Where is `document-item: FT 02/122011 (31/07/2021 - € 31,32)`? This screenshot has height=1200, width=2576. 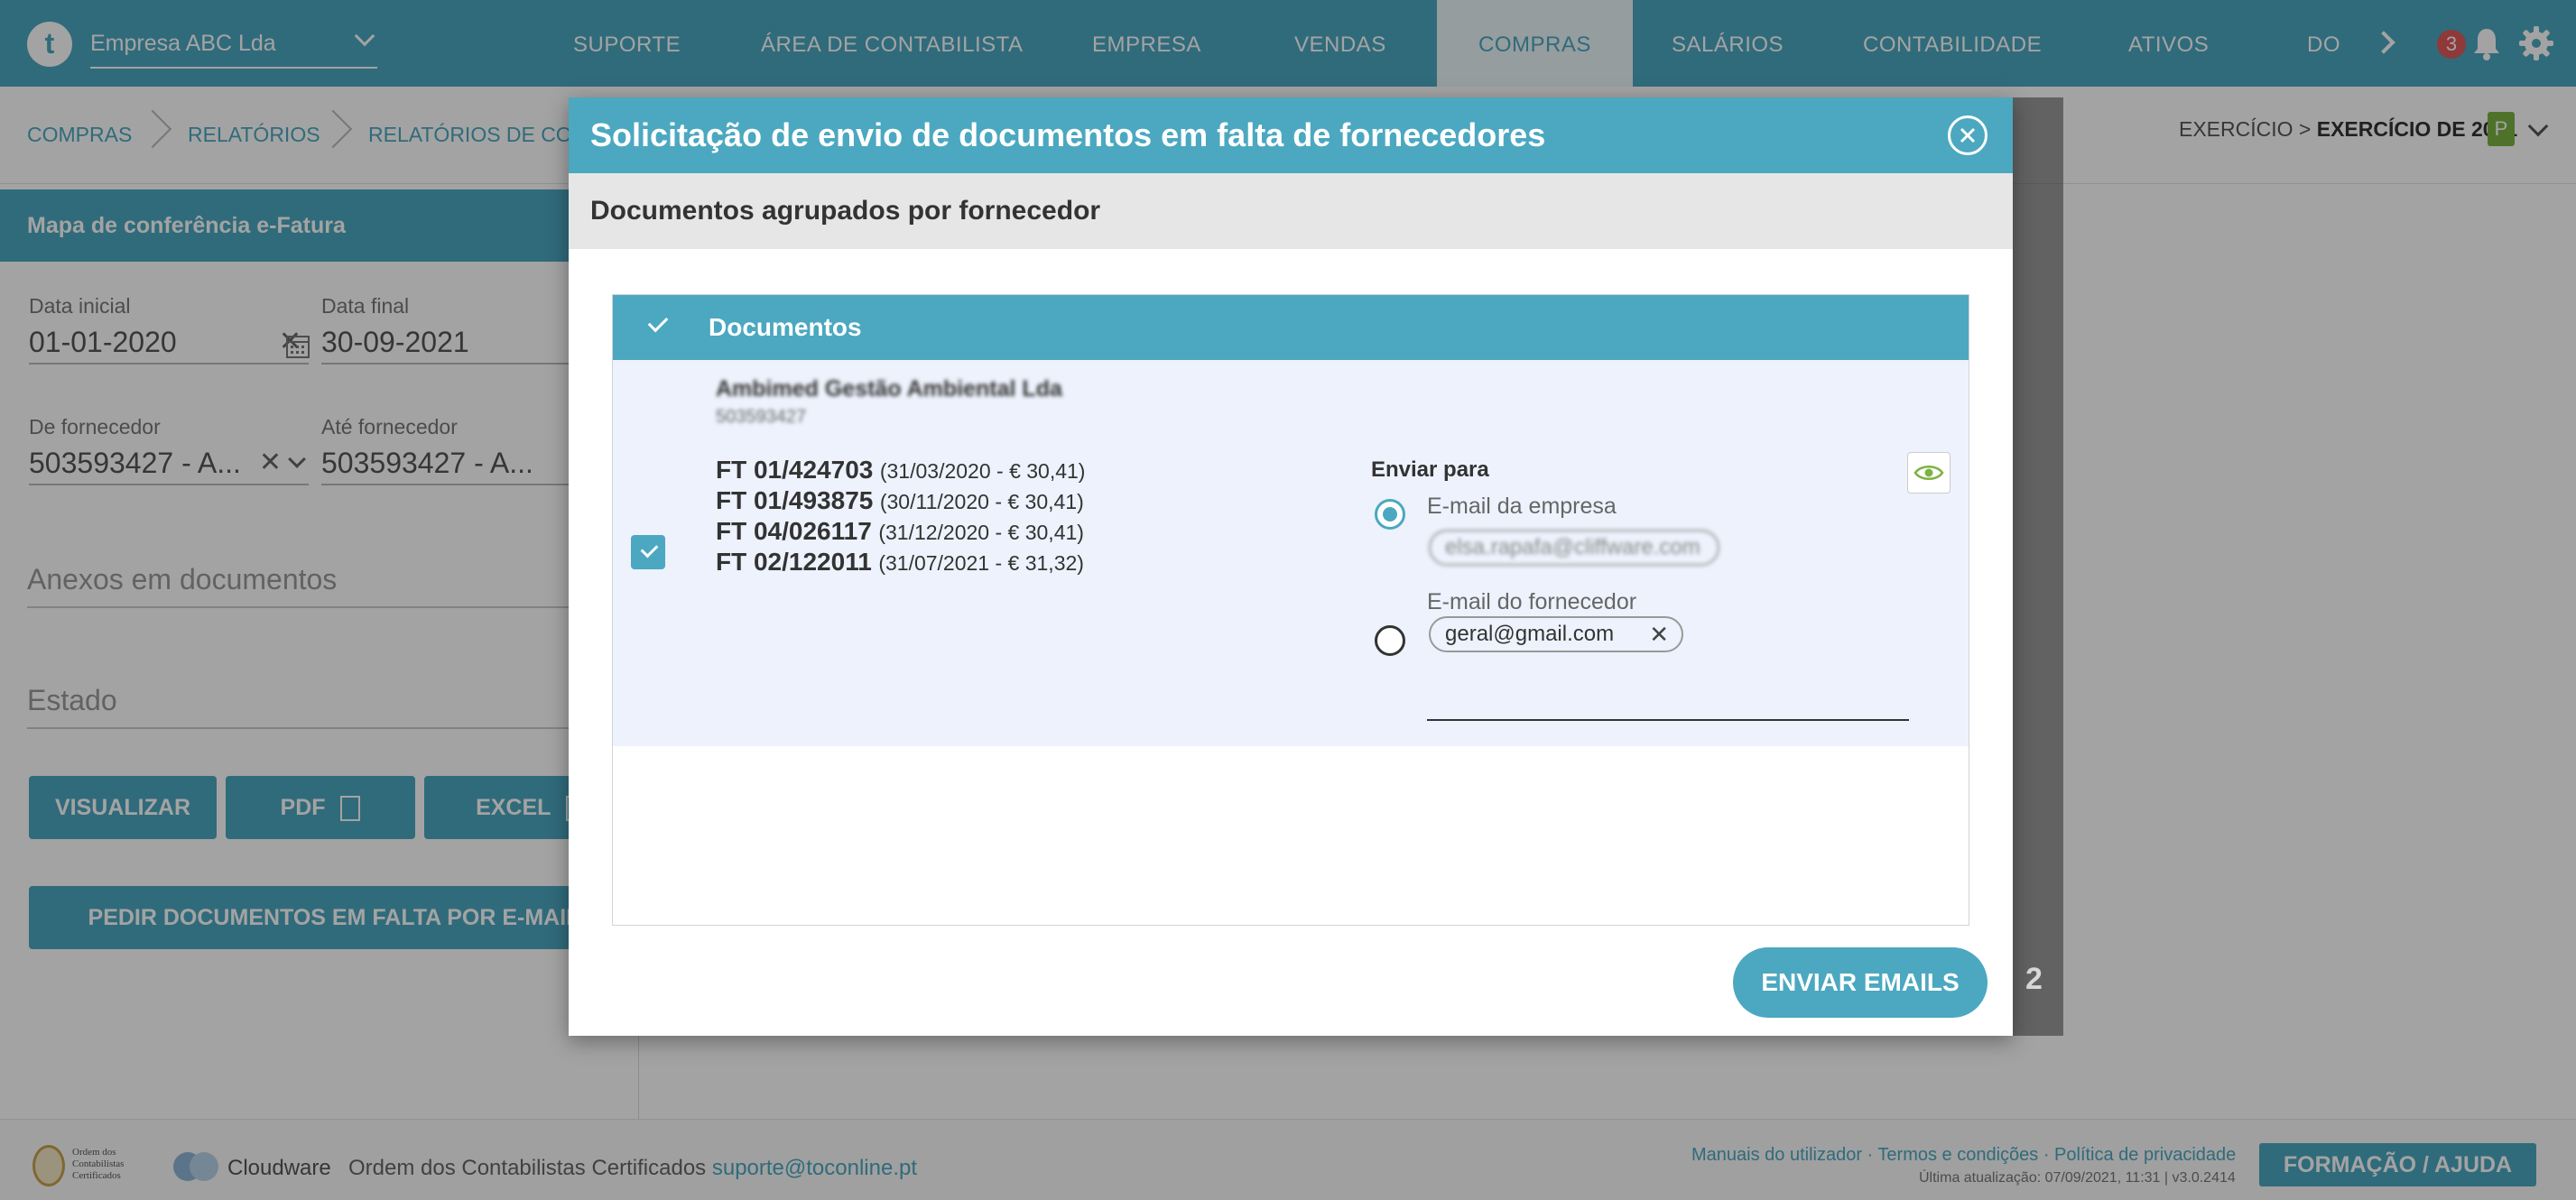
document-item: FT 02/122011 (31/07/2021 - € 31,32) is located at coordinates (900, 562).